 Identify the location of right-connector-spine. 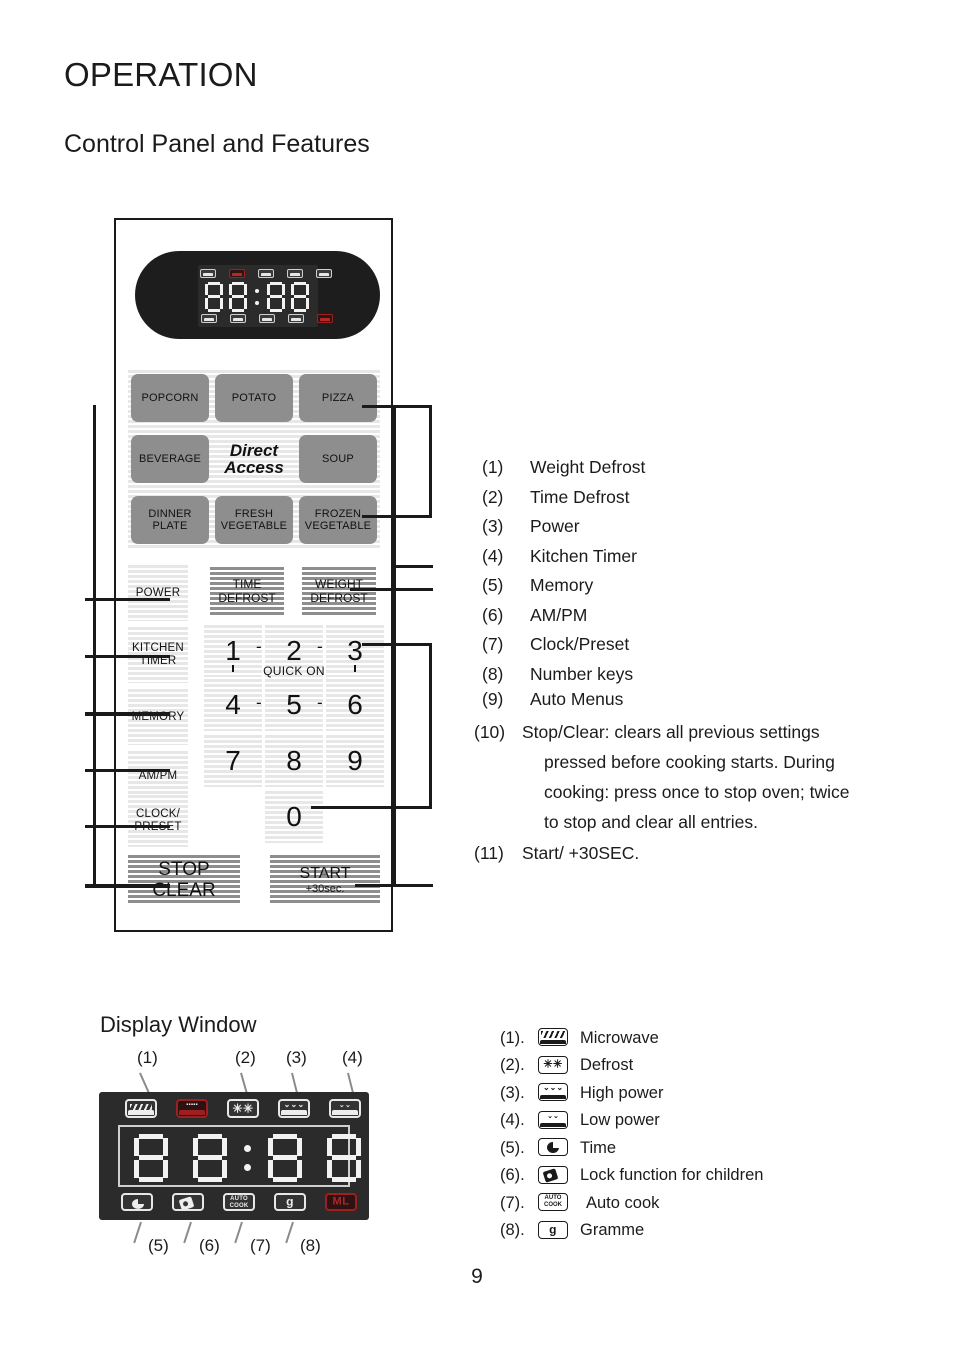
(394, 645).